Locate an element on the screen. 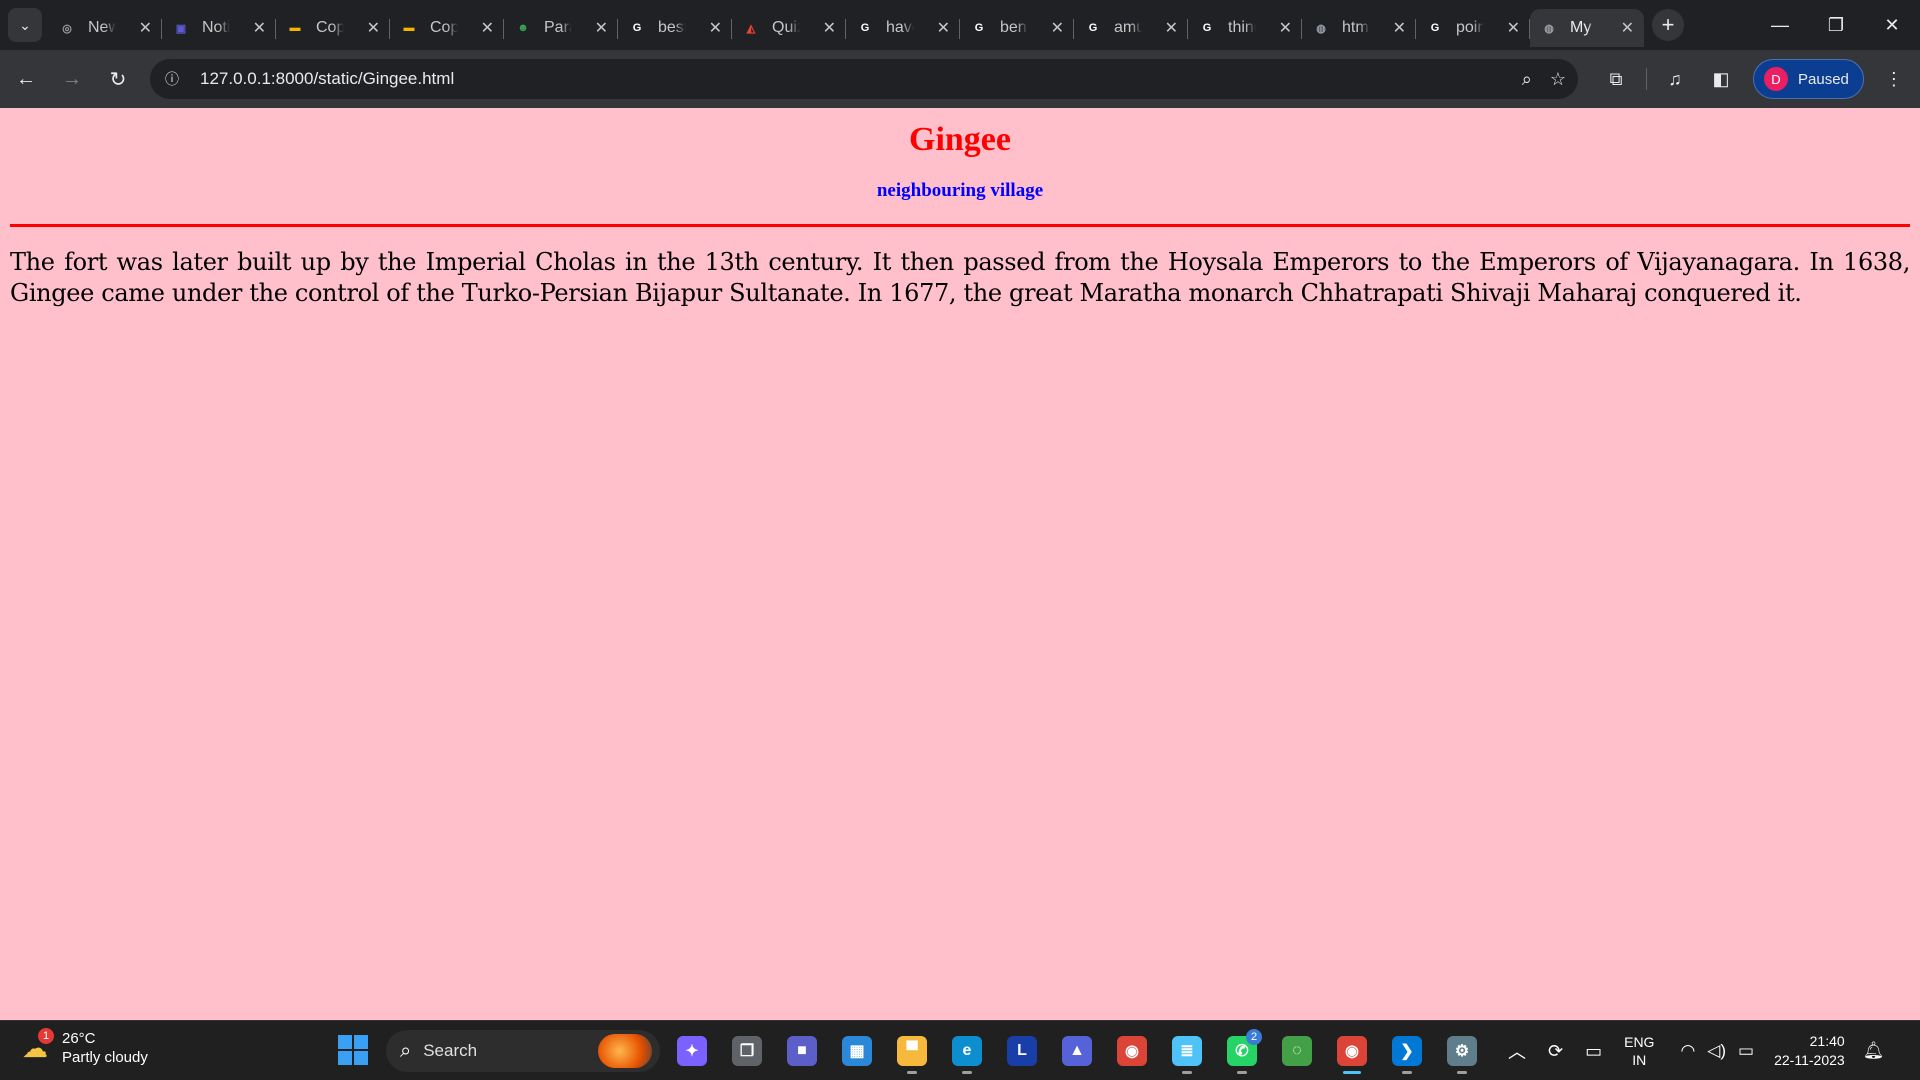  weather-condition: Partly cloudy is located at coordinates (105, 1057).